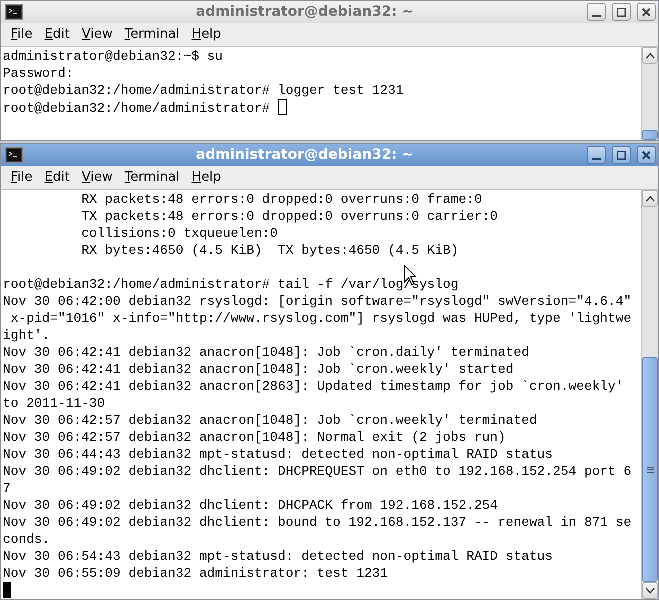 This screenshot has width=659, height=600. I want to click on grip-icon, so click(650, 469).